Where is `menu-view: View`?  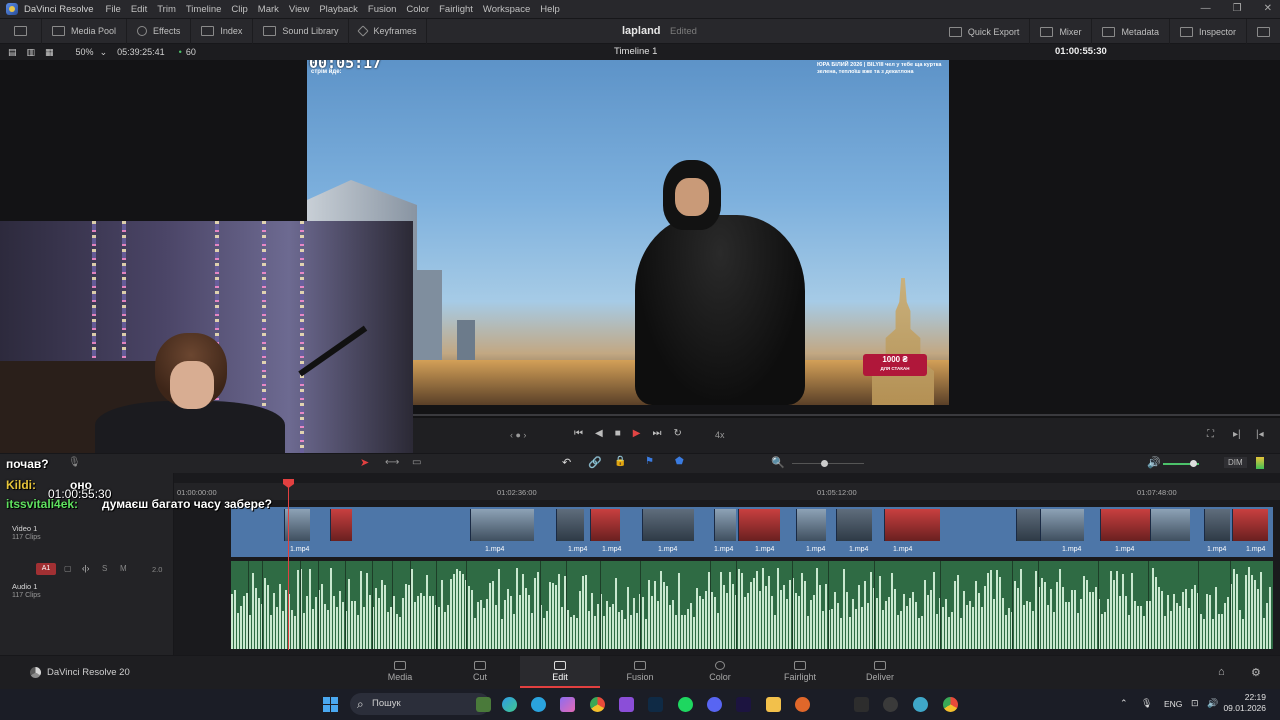 menu-view: View is located at coordinates (299, 9).